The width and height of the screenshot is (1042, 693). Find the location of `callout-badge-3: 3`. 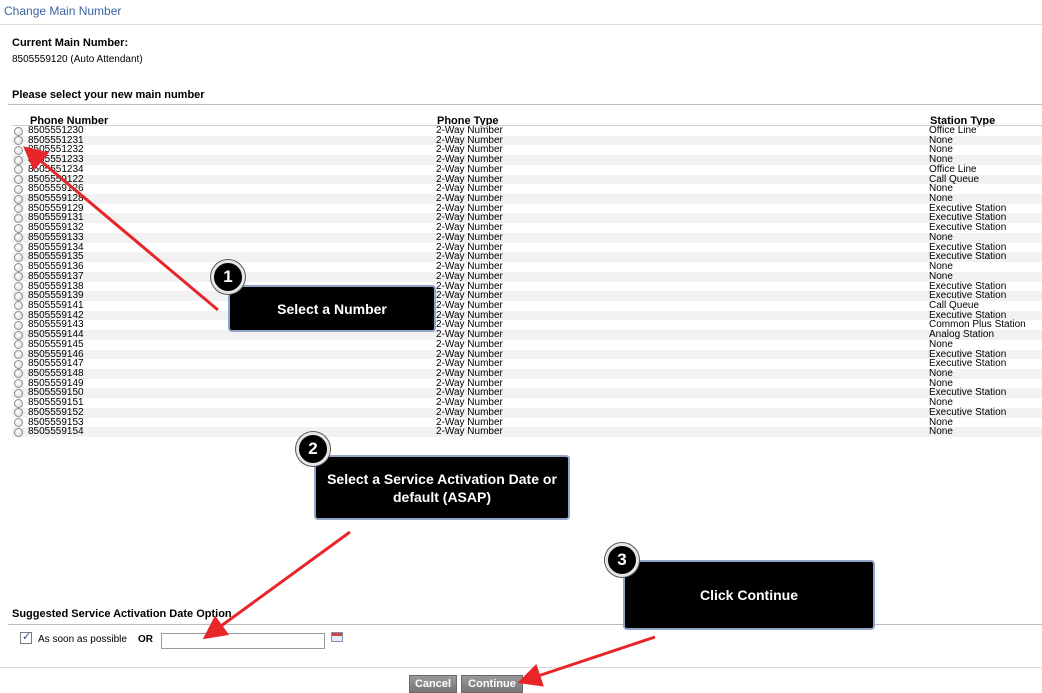

callout-badge-3: 3 is located at coordinates (622, 560).